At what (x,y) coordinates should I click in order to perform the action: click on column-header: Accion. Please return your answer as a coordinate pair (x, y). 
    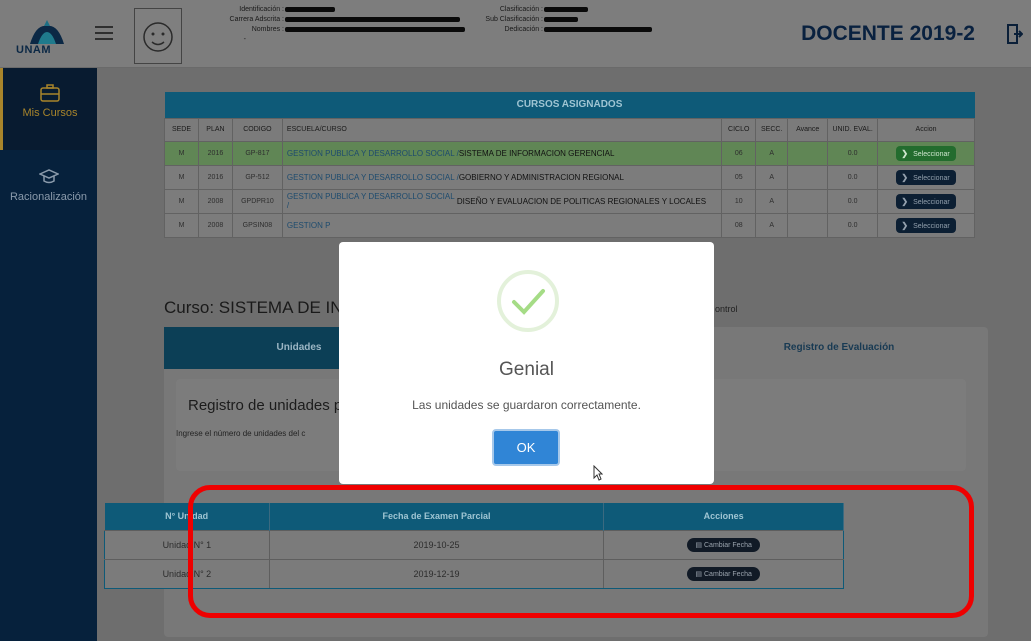
    Looking at the image, I should click on (926, 129).